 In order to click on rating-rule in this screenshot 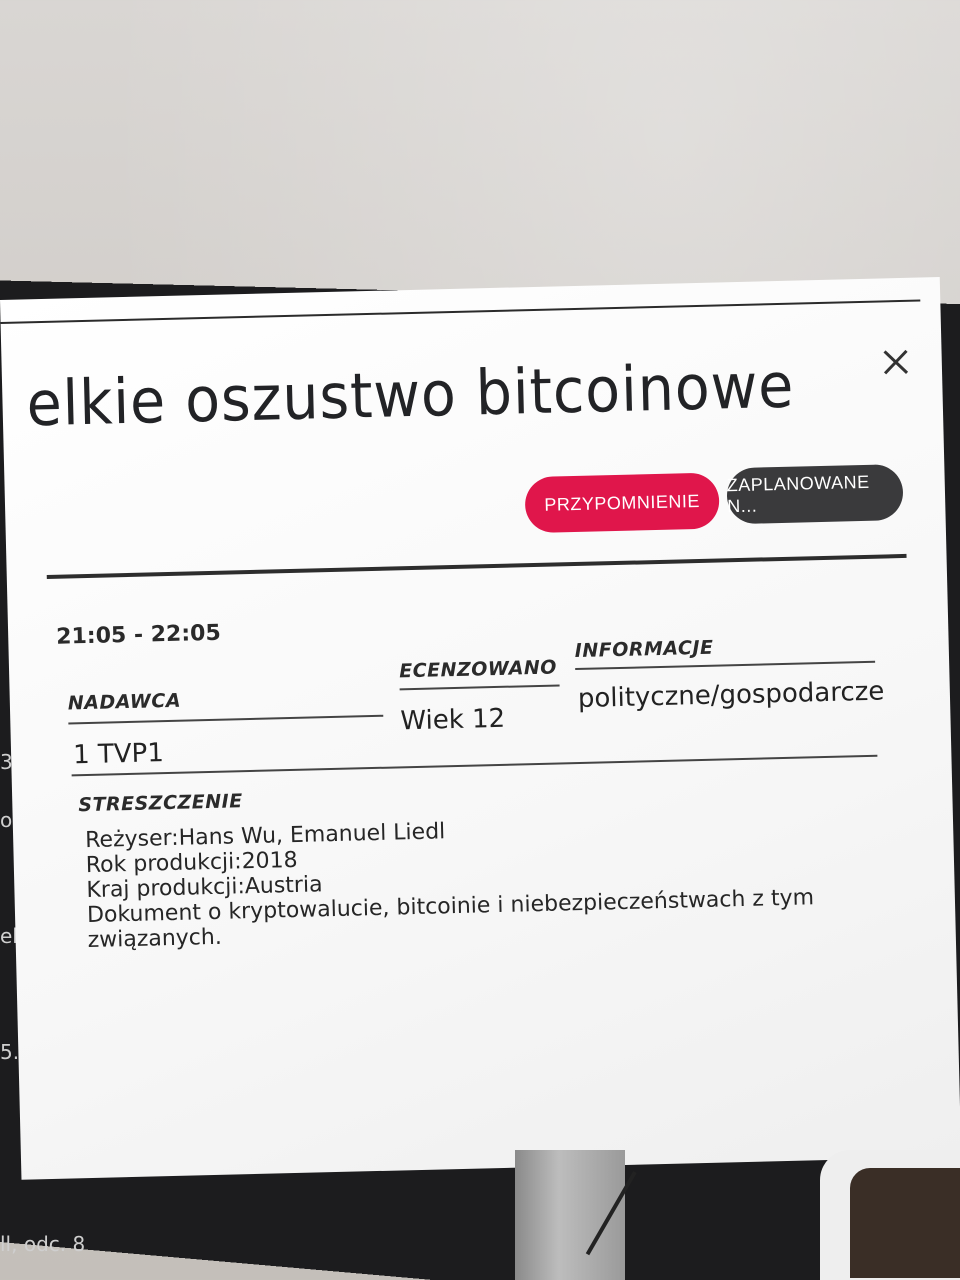, I will do `click(479, 687)`.